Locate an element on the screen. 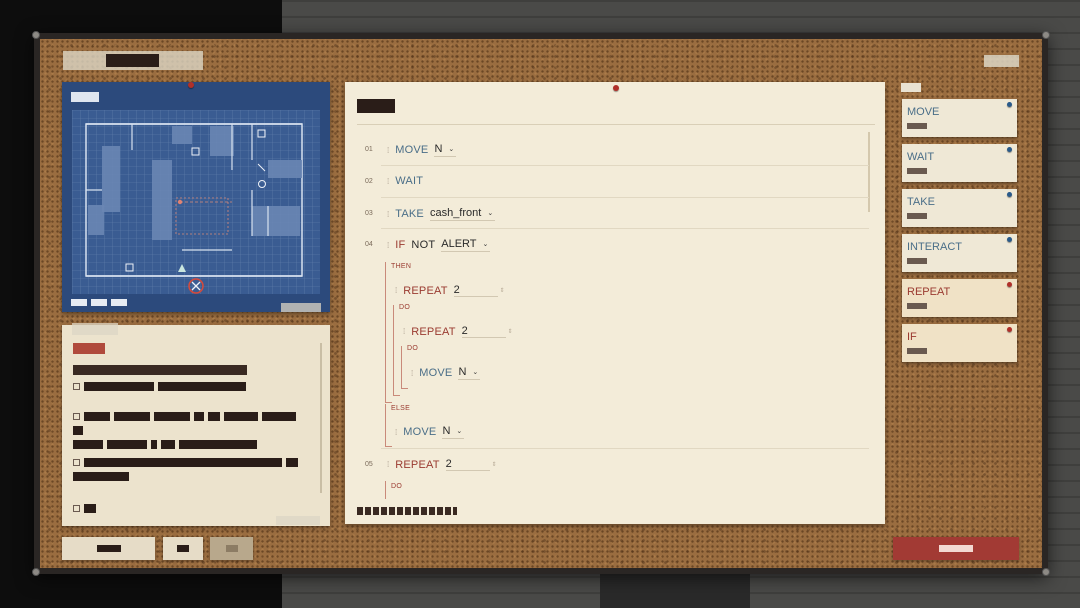 The image size is (1080, 608). stop-button is located at coordinates (231, 548).